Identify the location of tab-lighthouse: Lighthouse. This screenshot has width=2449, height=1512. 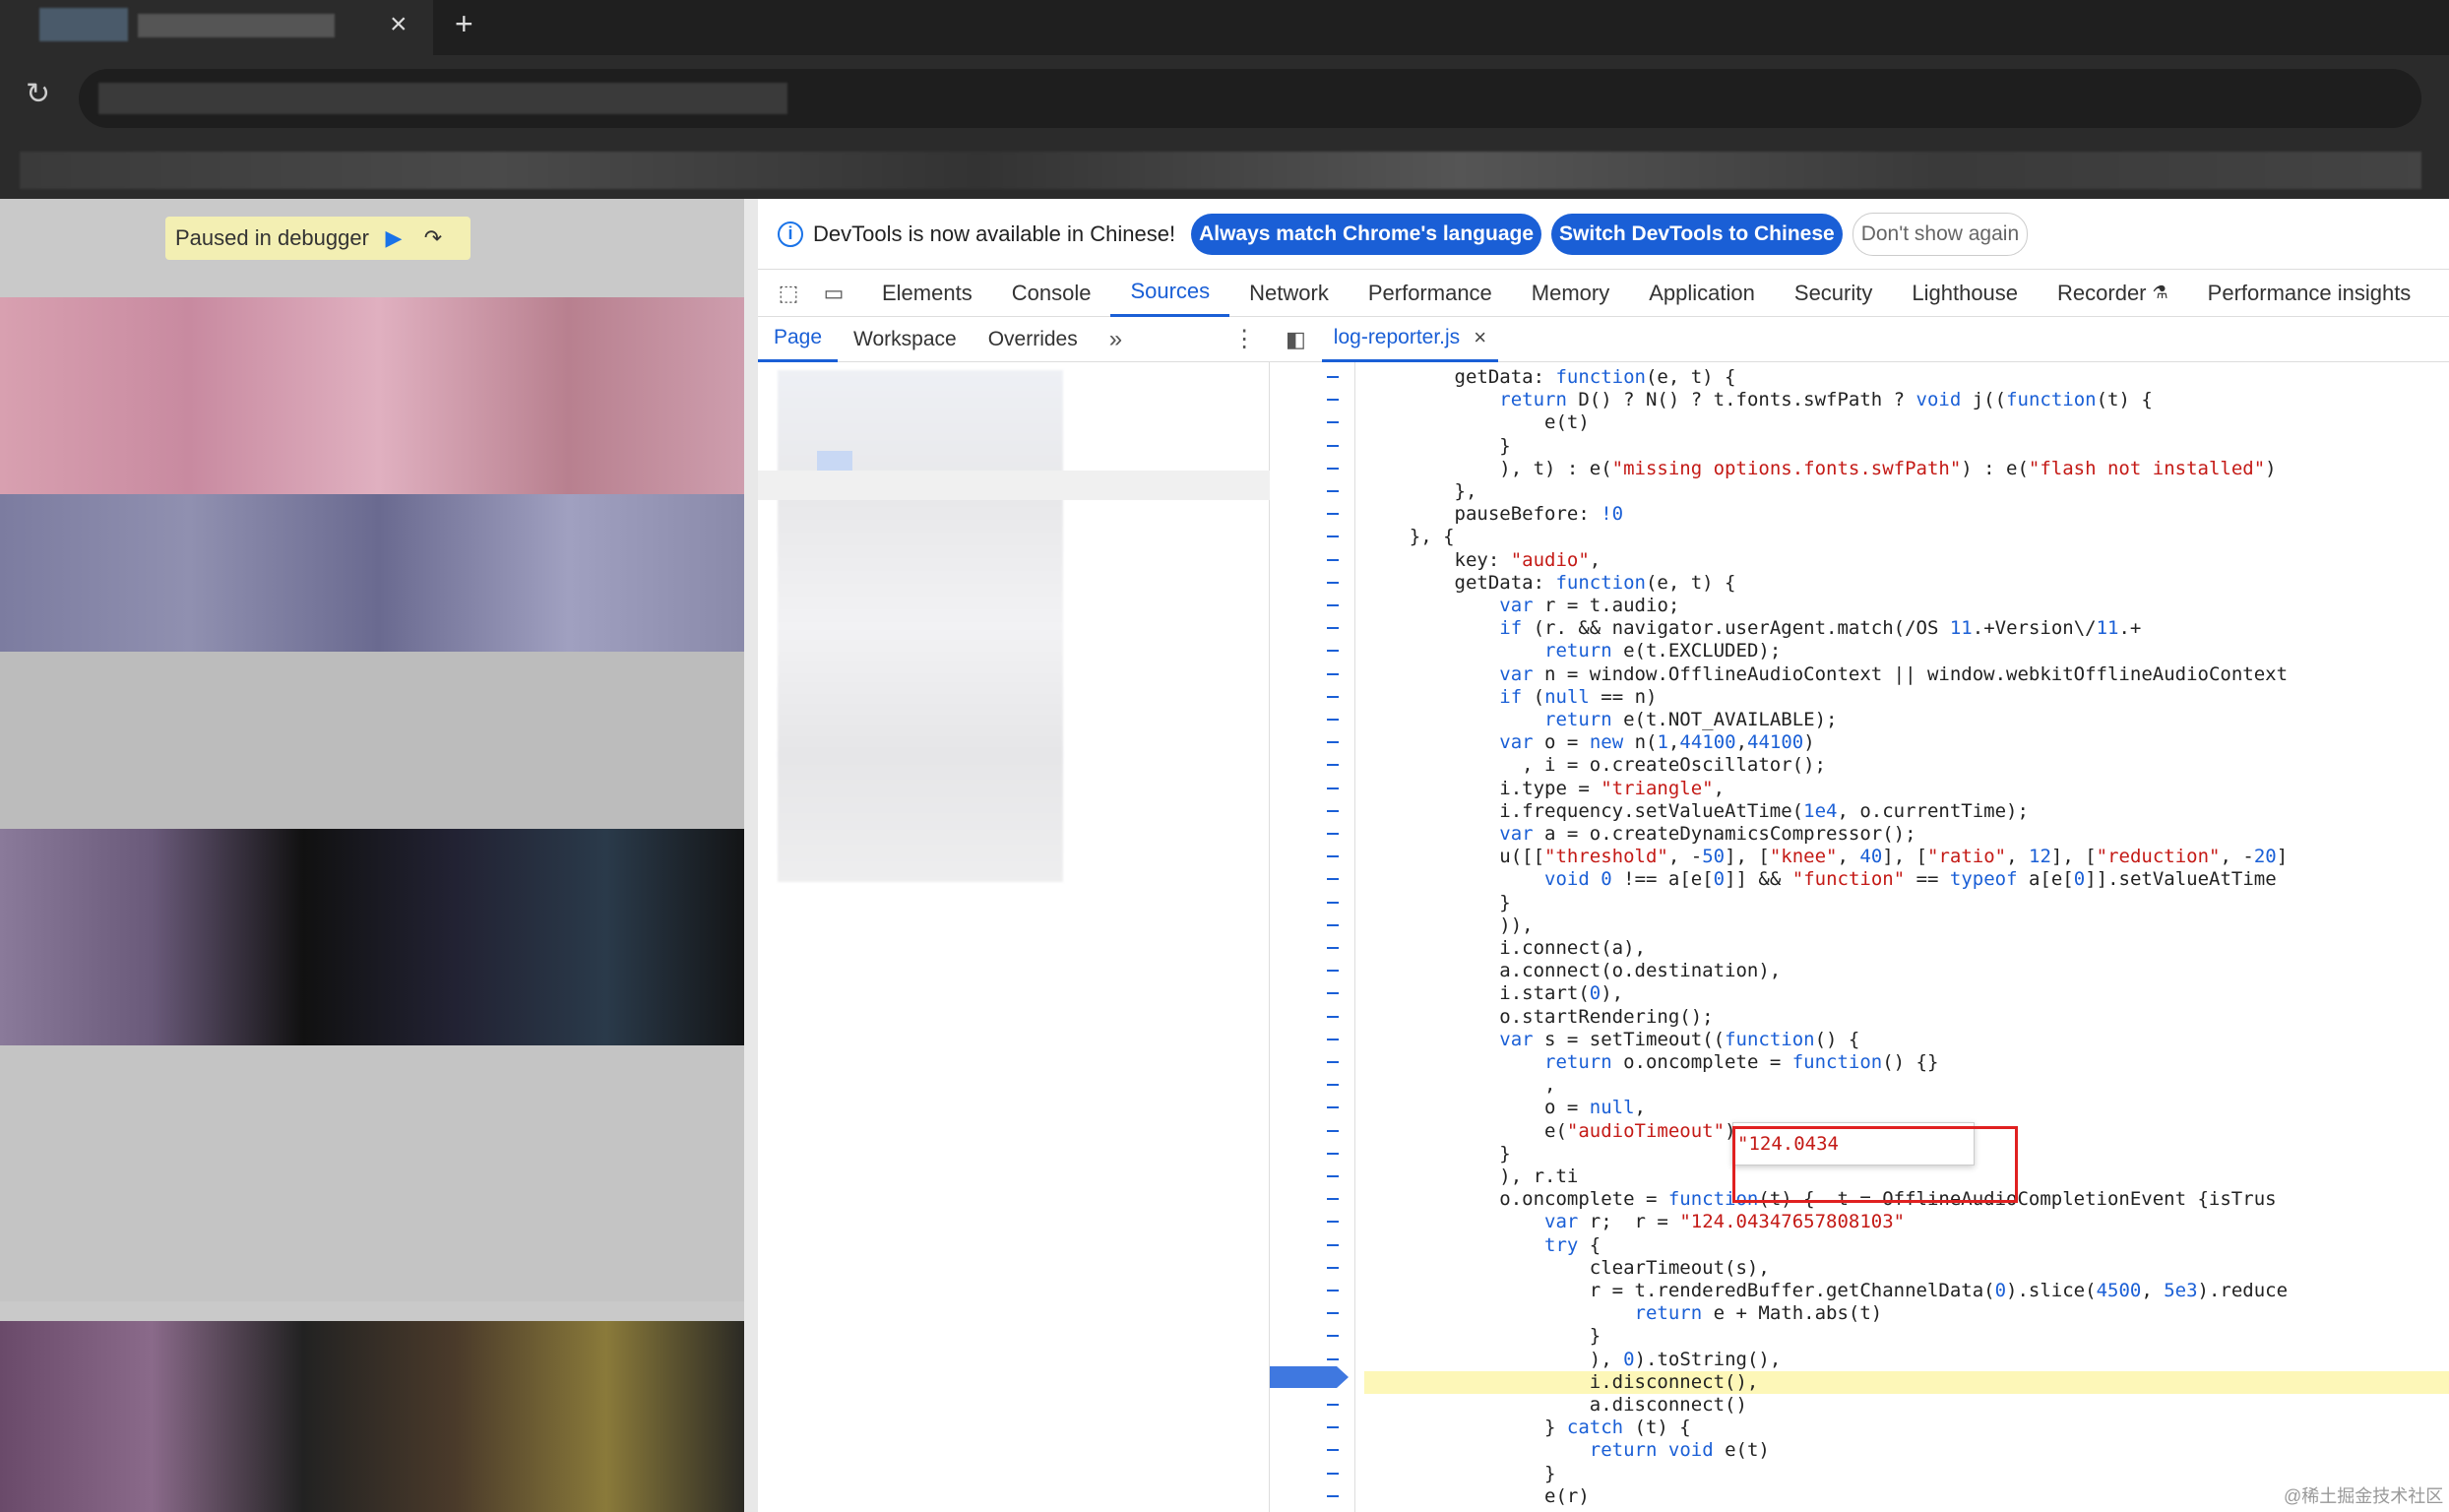
(1965, 293).